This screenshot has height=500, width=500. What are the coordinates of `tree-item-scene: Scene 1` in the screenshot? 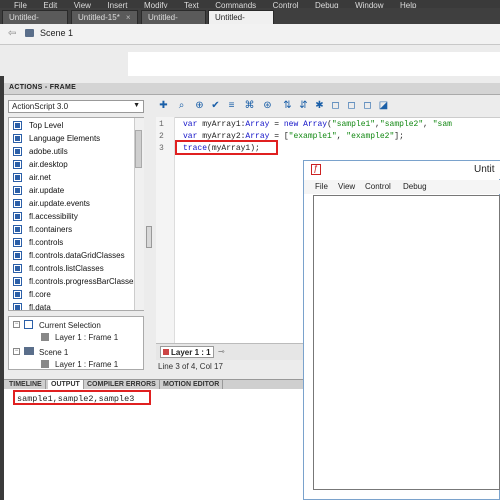 It's located at (53, 352).